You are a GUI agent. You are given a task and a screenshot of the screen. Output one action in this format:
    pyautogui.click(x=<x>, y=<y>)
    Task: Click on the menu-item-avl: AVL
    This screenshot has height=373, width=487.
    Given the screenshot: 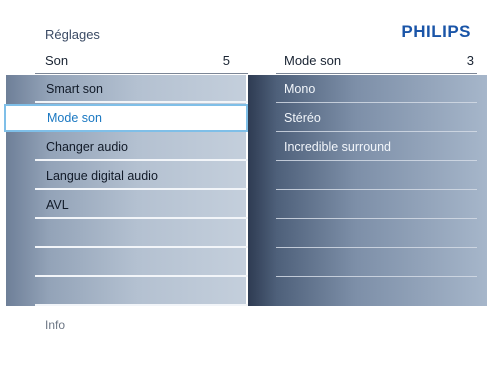 What is the action you would take?
    pyautogui.click(x=141, y=205)
    